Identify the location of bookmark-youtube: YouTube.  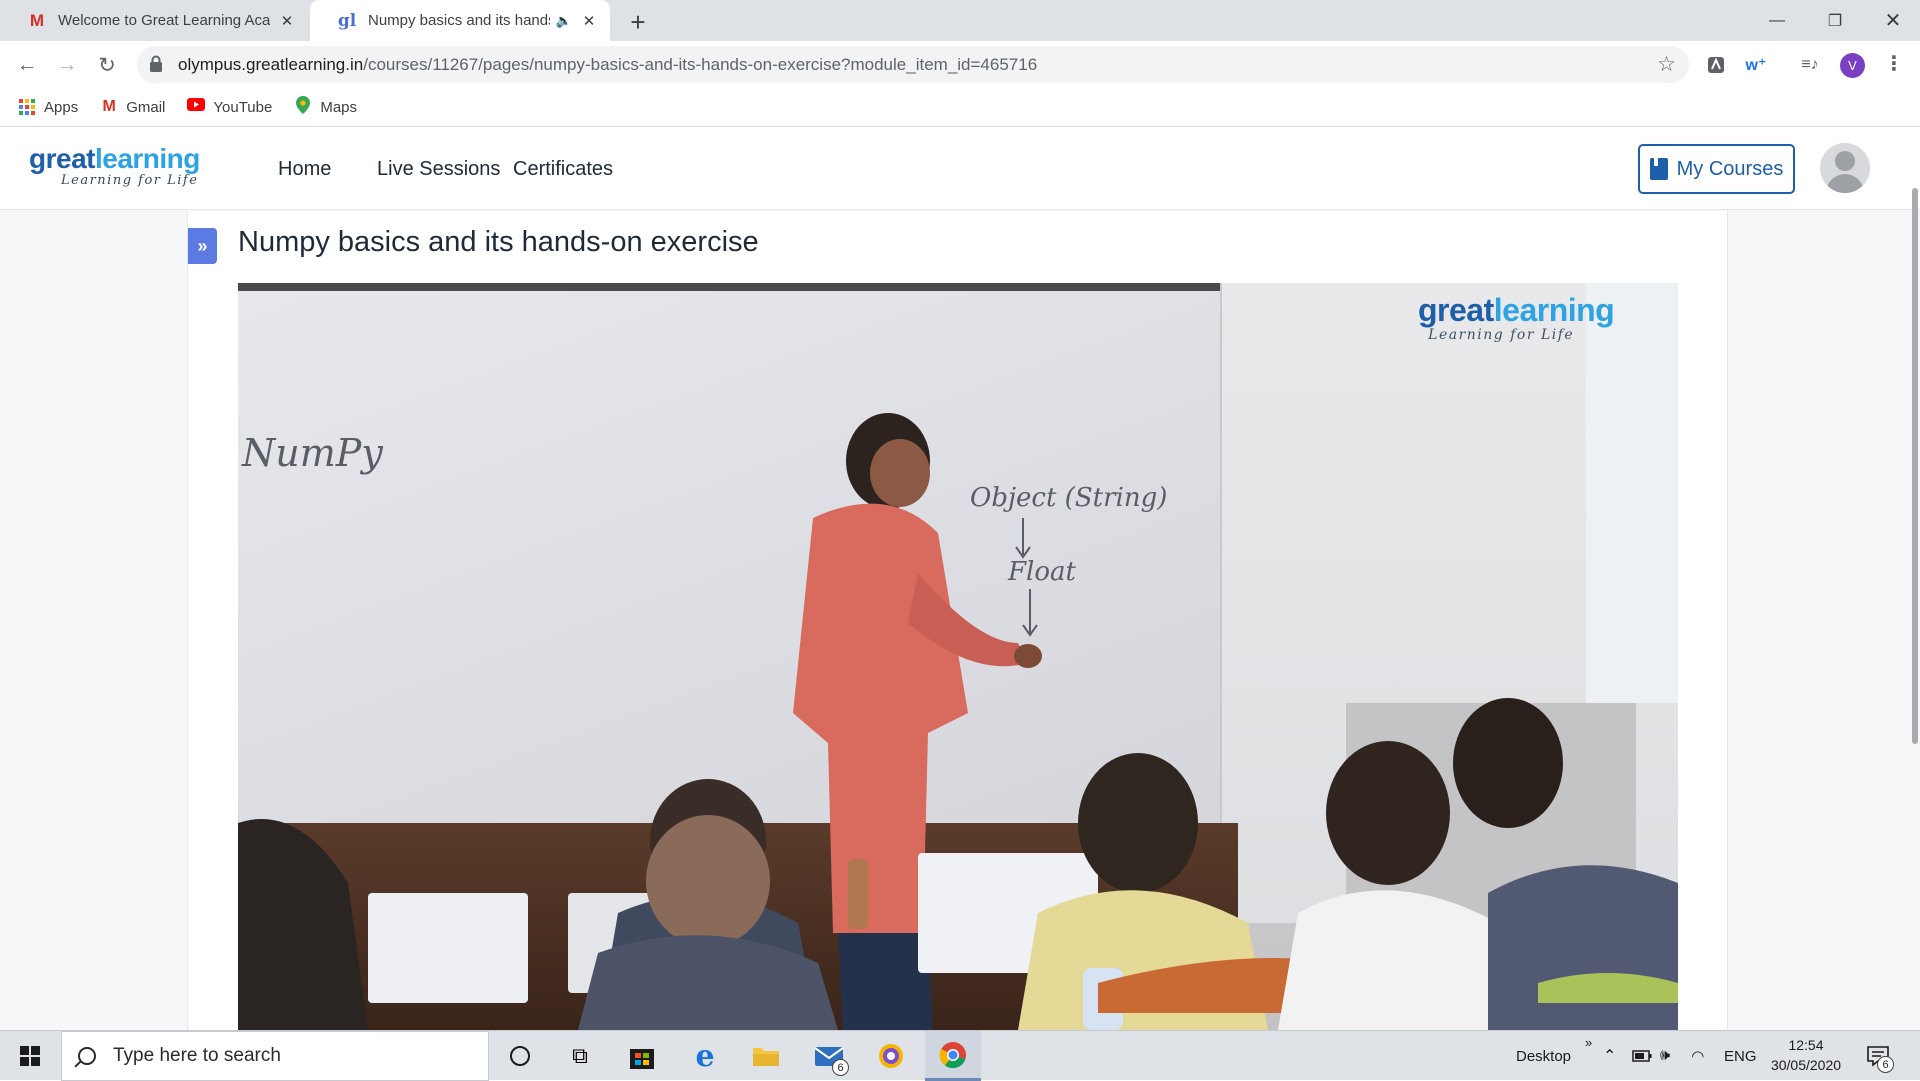
(229, 107).